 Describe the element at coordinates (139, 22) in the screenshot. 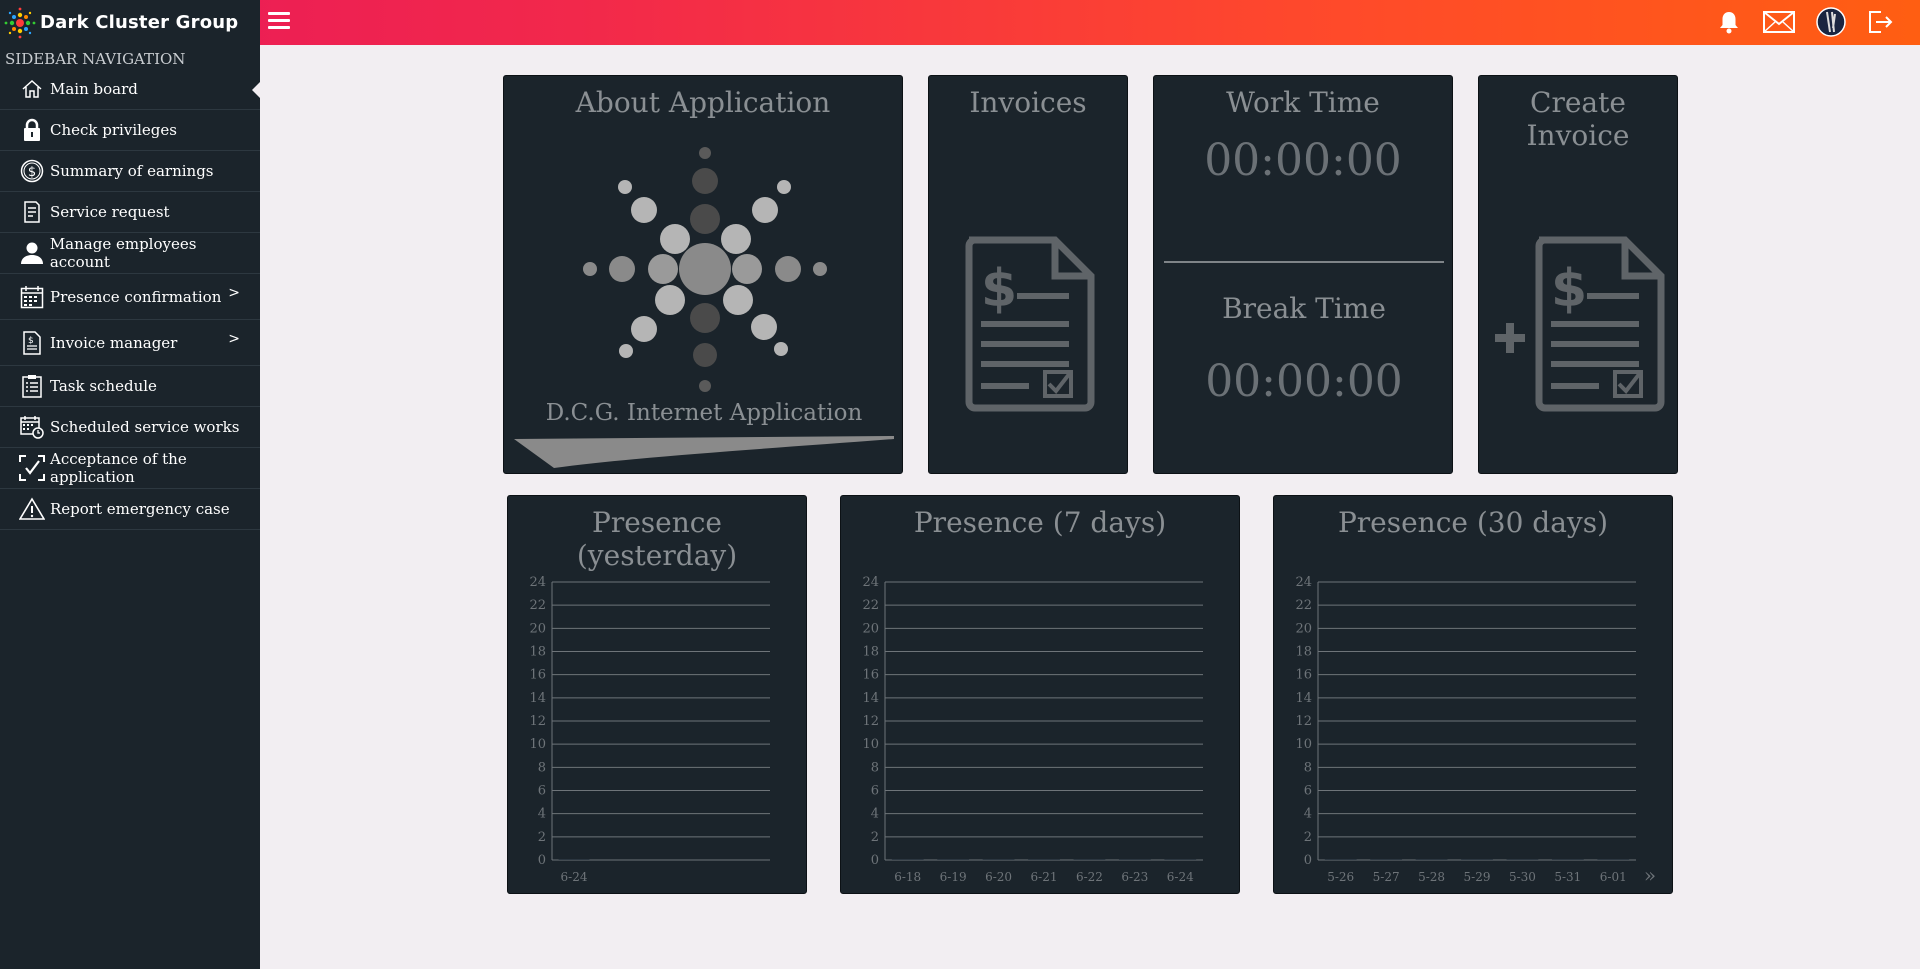

I see `brand-name: Dark Cluster Group` at that location.